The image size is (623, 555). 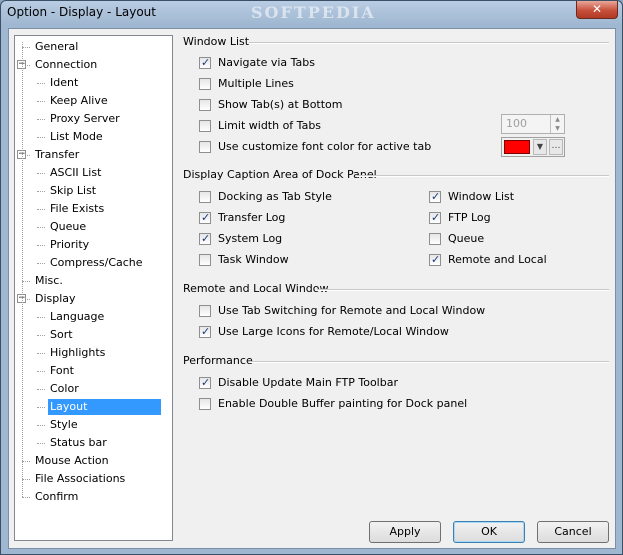 I want to click on checkbox-show-tabs-bottom: Show Tab(s) at Bottom, so click(x=271, y=105).